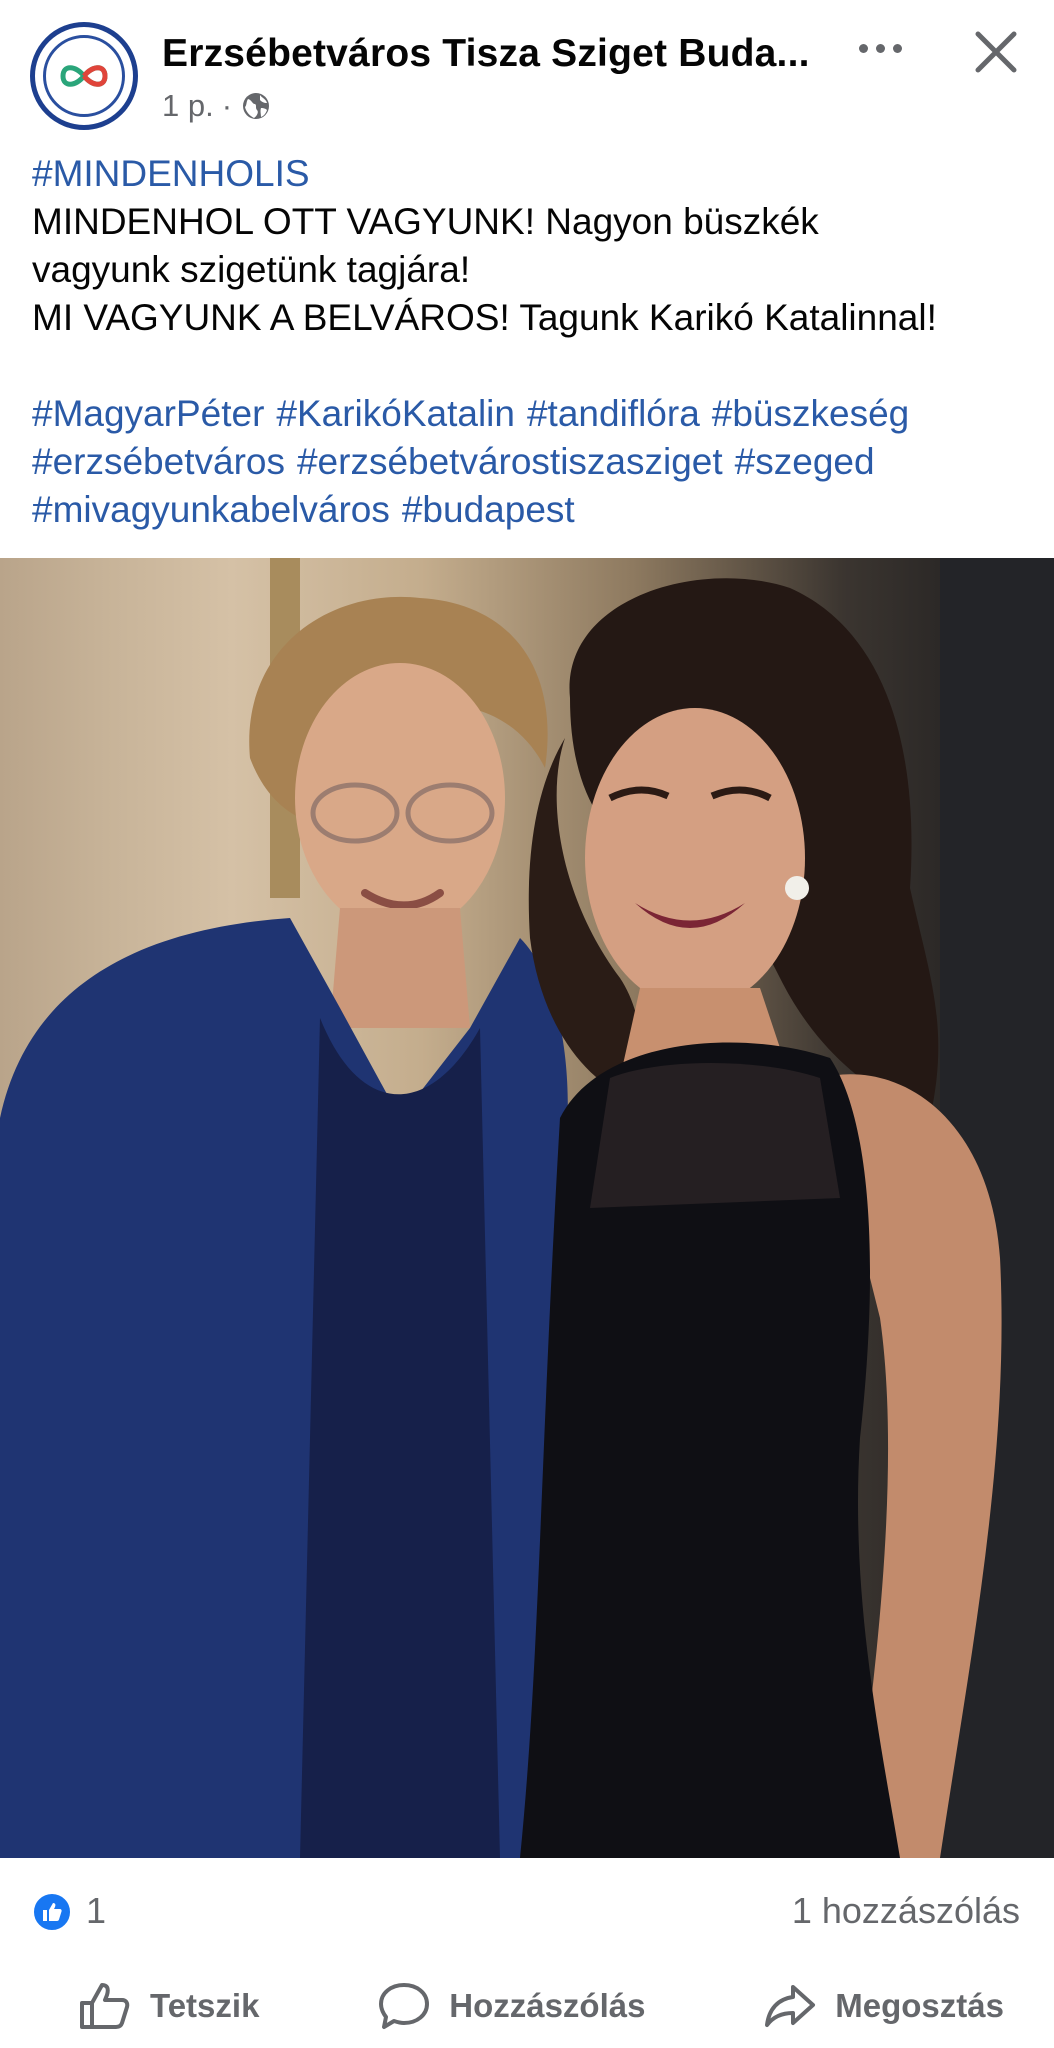  What do you see at coordinates (205, 2005) in the screenshot?
I see `like-label: Tetszik` at bounding box center [205, 2005].